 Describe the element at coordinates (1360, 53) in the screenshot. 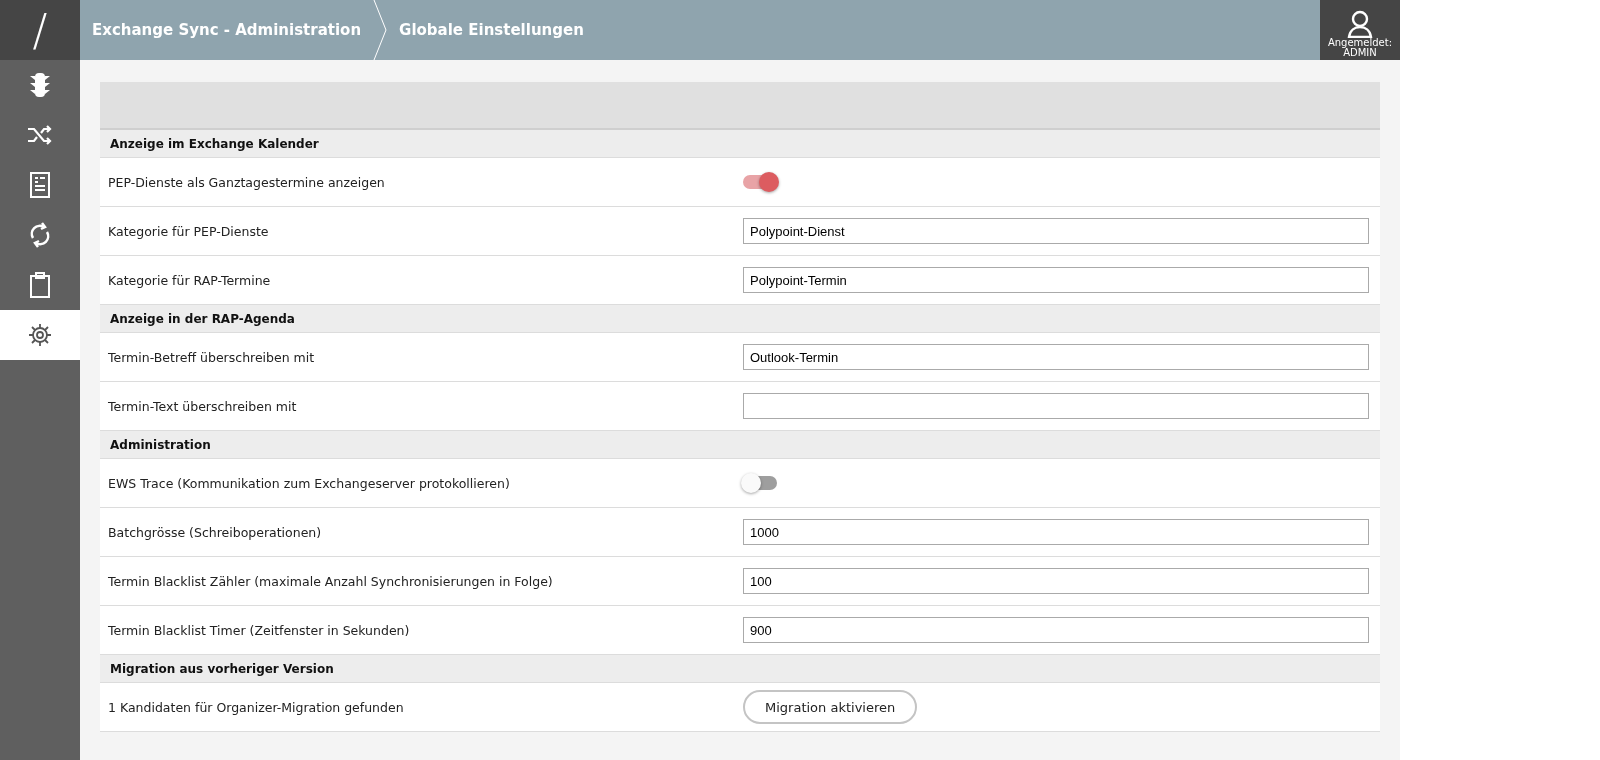

I see `user-name: ADMIN` at that location.